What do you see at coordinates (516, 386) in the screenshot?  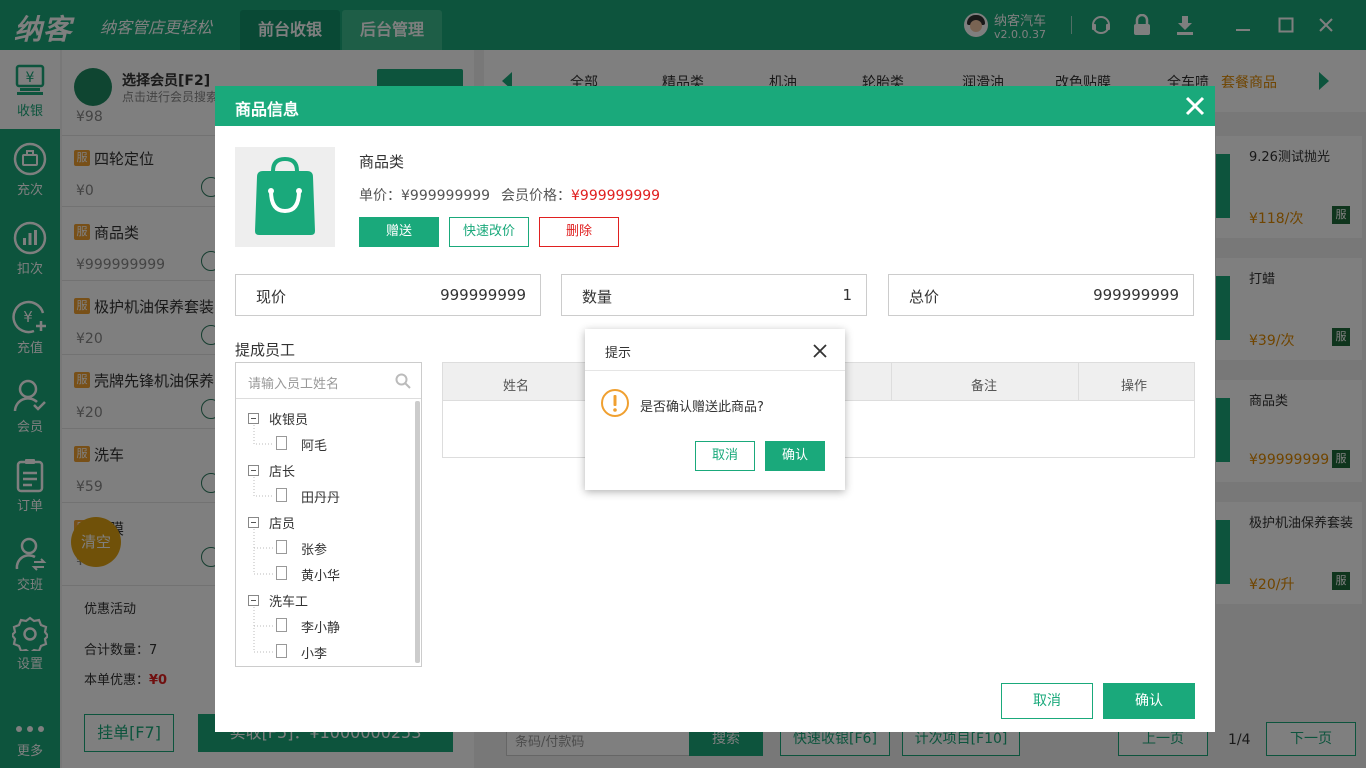 I see `column-header: 姓名` at bounding box center [516, 386].